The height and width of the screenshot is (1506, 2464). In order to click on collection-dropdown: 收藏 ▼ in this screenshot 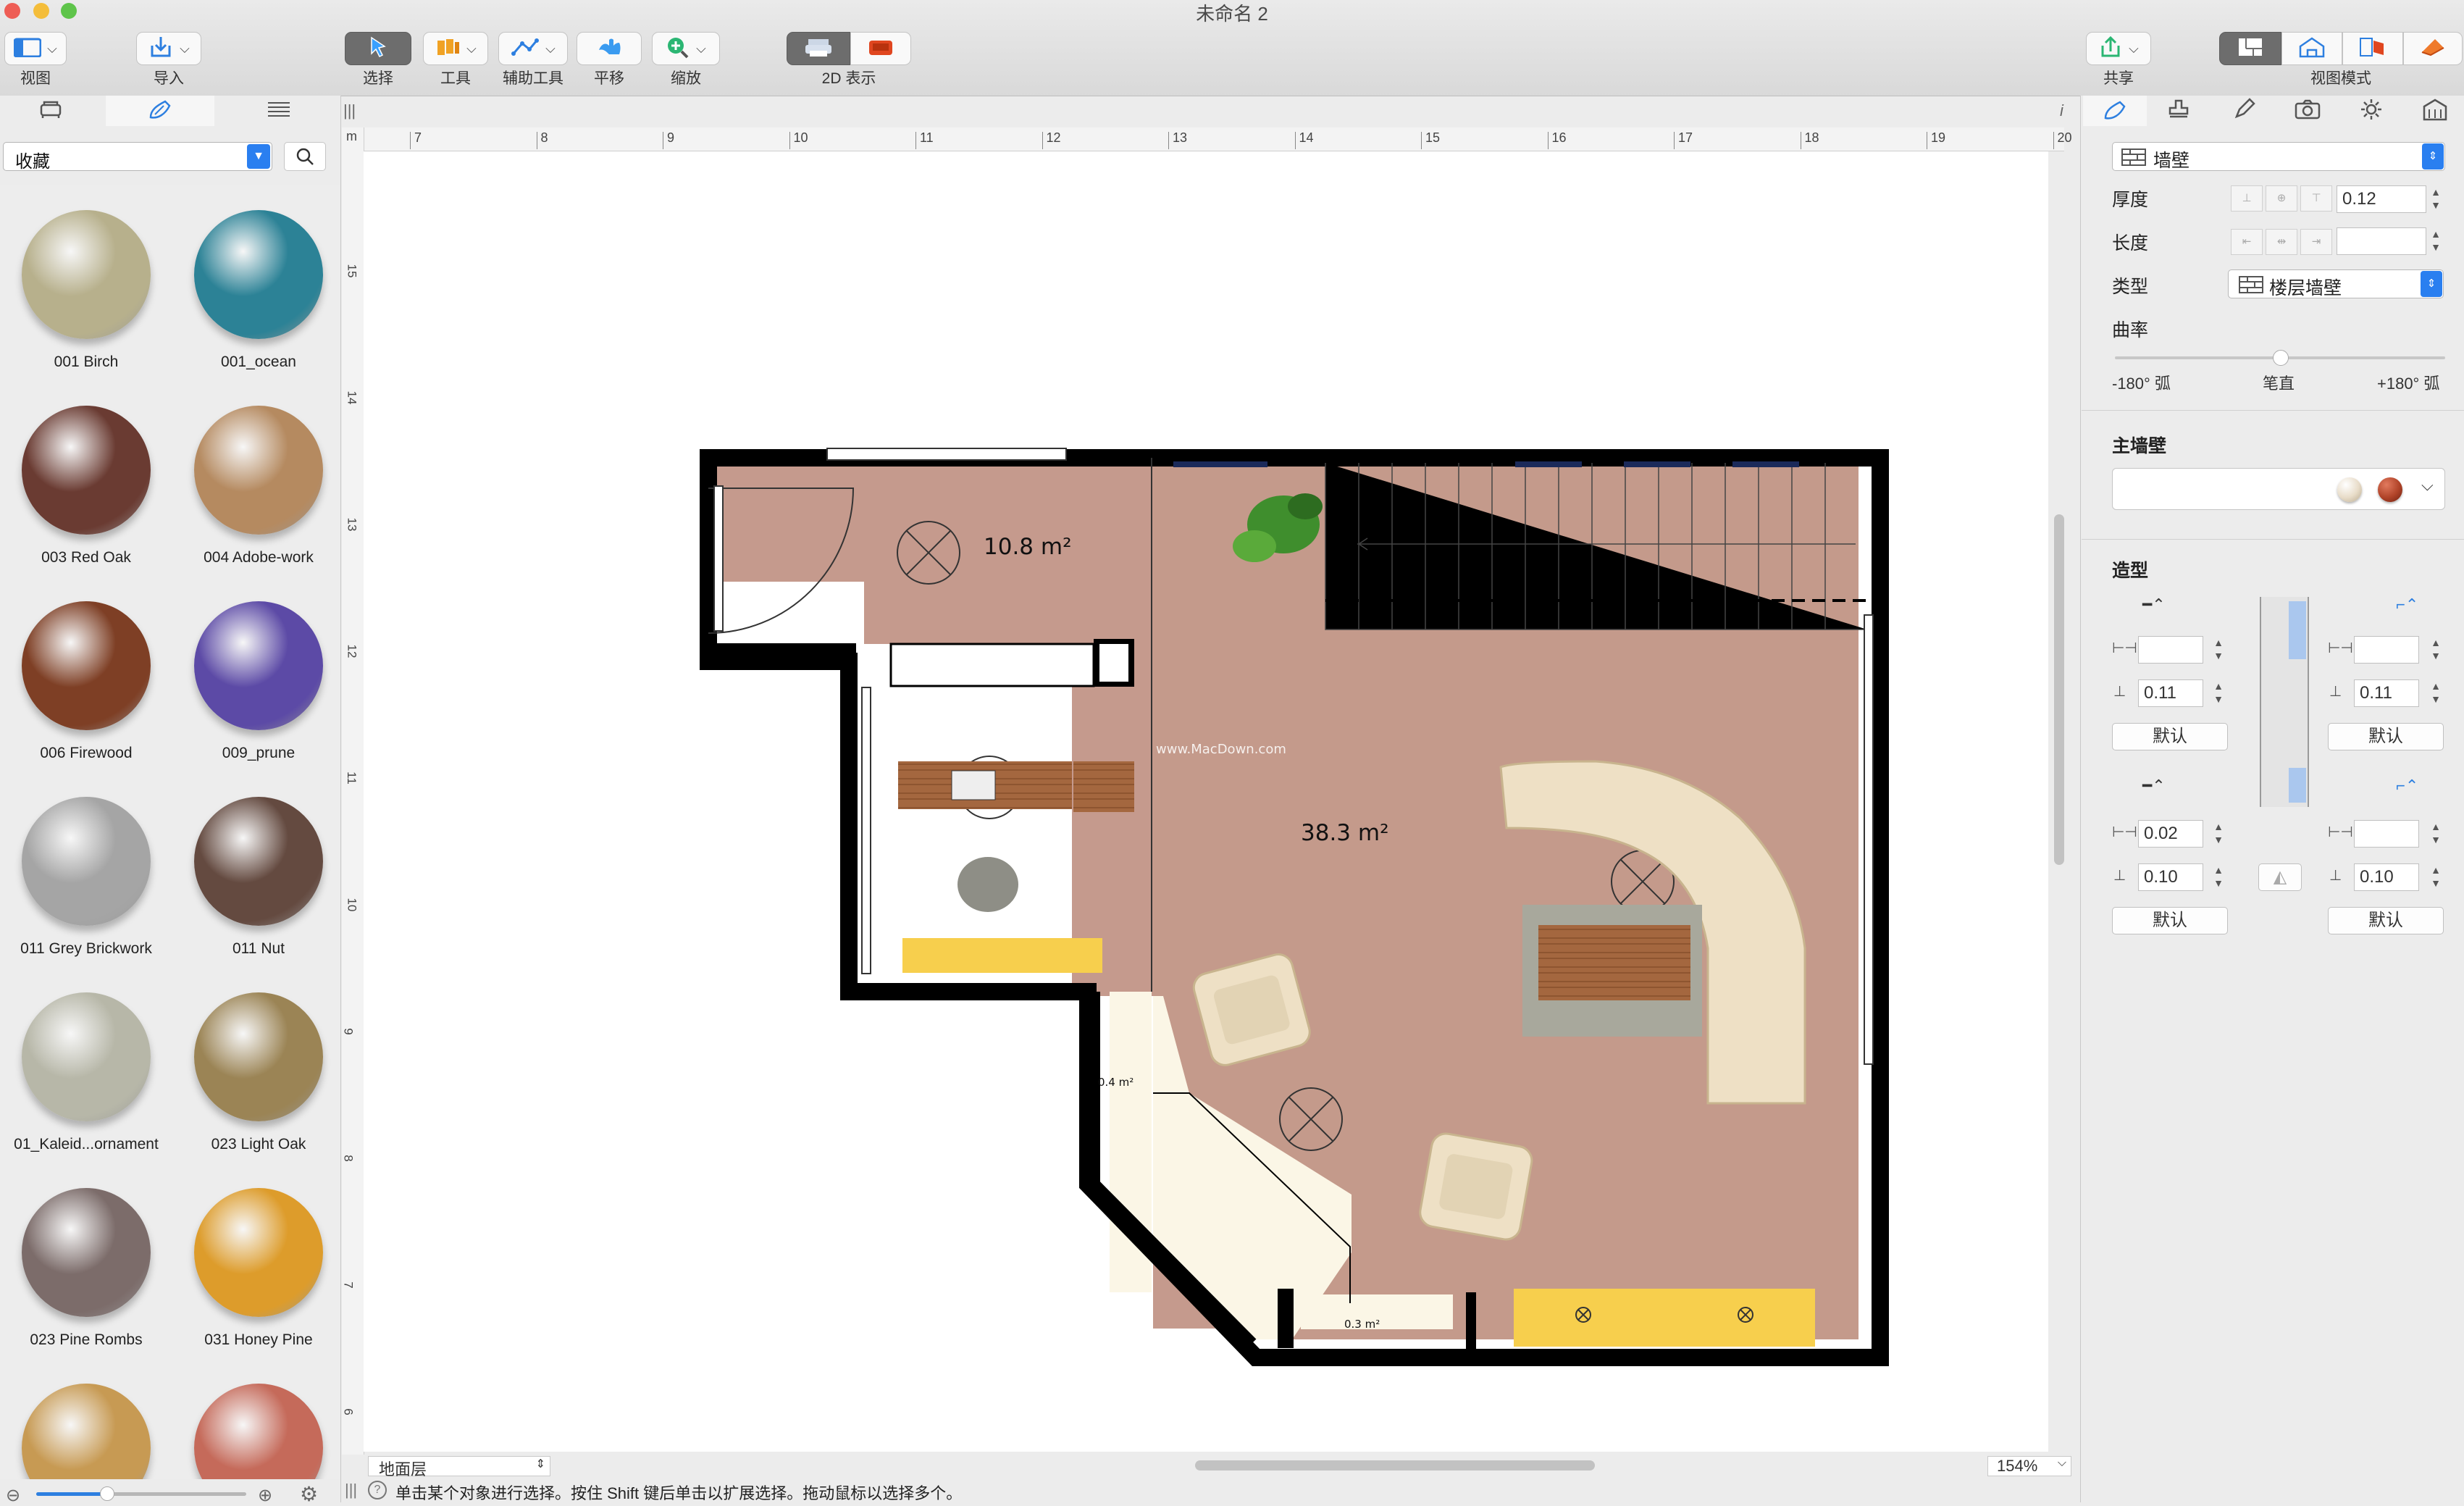, I will do `click(137, 157)`.